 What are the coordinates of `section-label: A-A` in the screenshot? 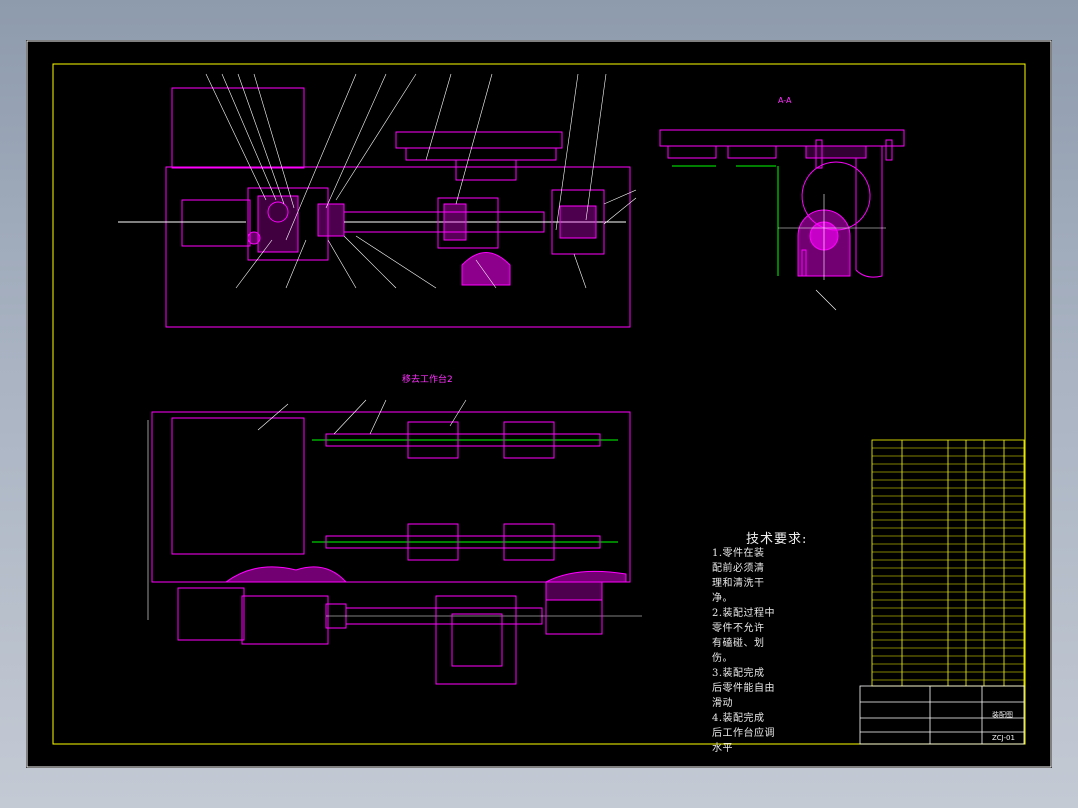 It's located at (785, 100).